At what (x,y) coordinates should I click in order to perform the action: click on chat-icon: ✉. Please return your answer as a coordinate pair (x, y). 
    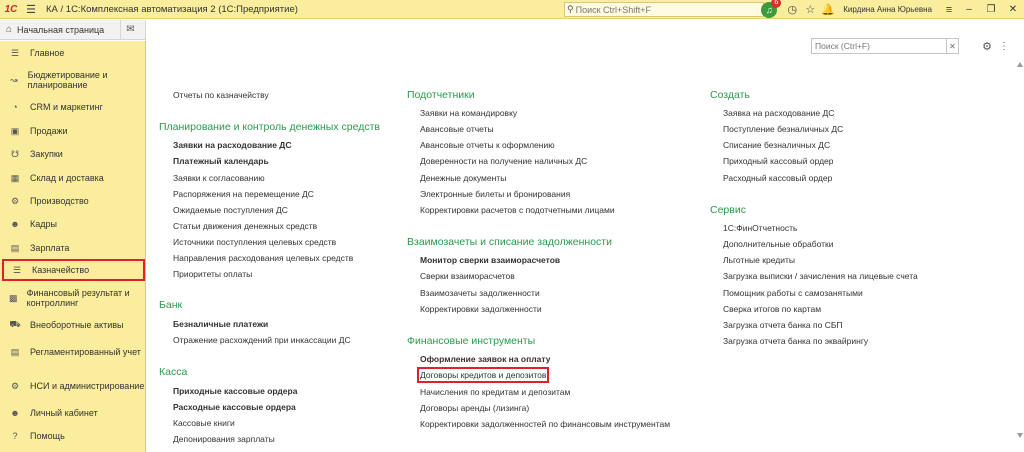
    Looking at the image, I should click on (130, 29).